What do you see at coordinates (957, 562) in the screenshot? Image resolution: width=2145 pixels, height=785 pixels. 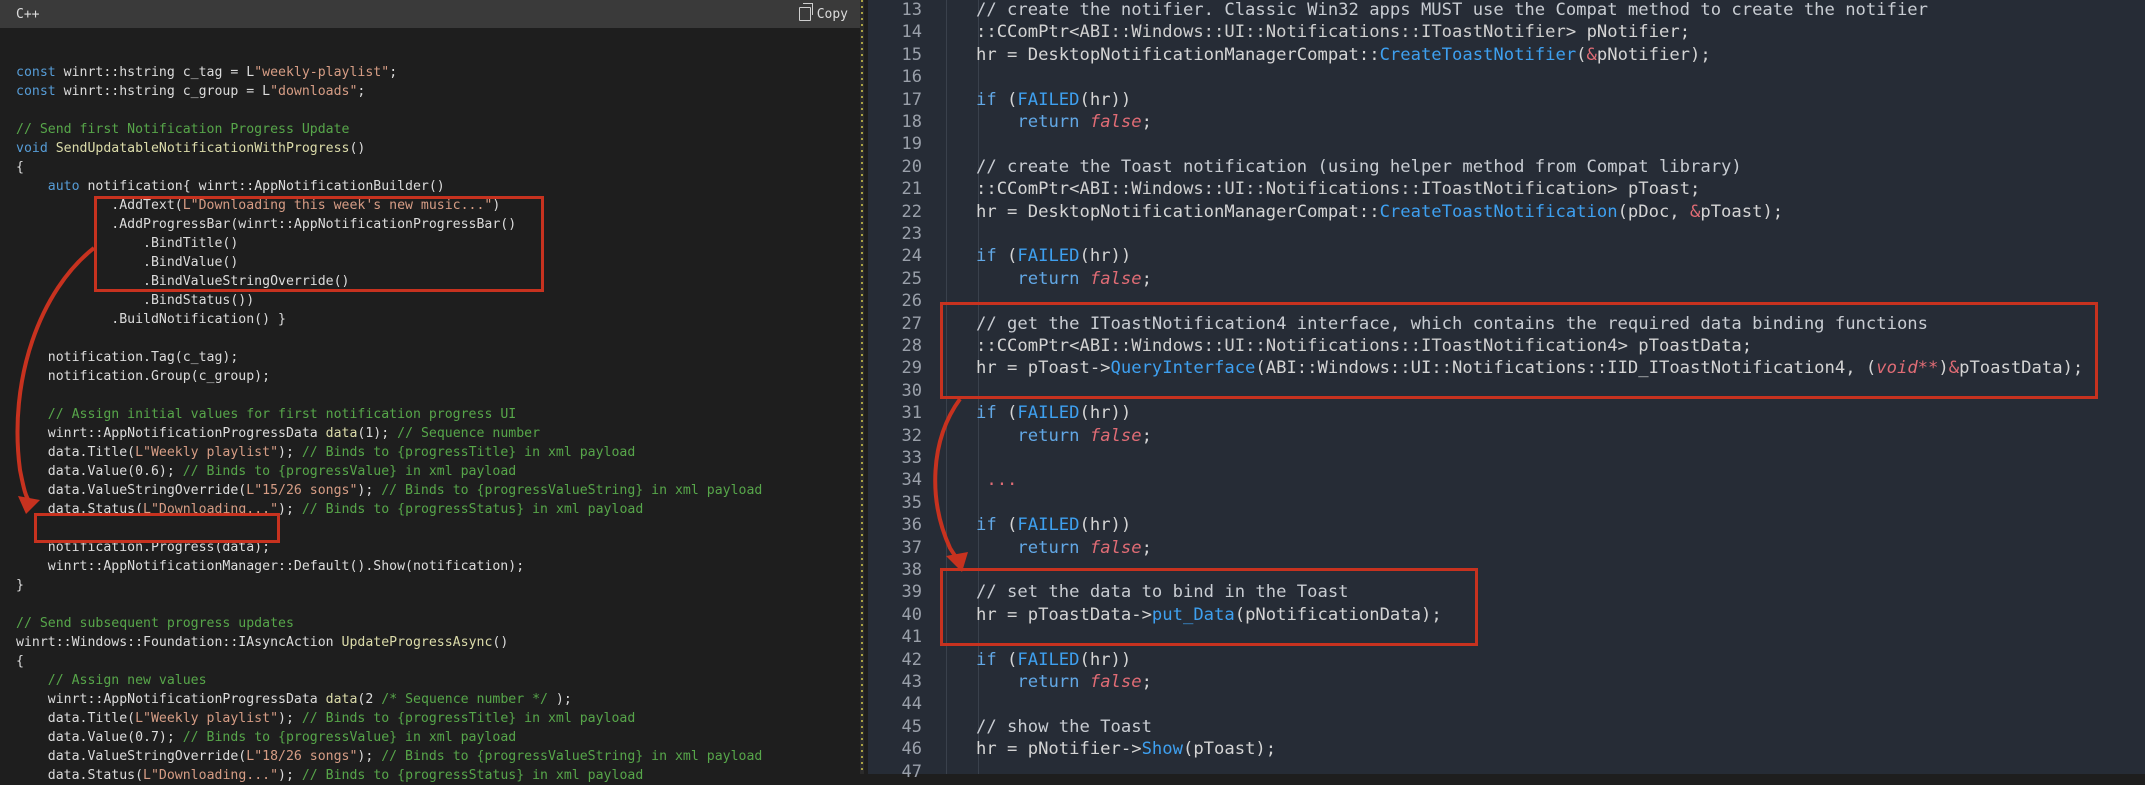 I see `arrow-right-head` at bounding box center [957, 562].